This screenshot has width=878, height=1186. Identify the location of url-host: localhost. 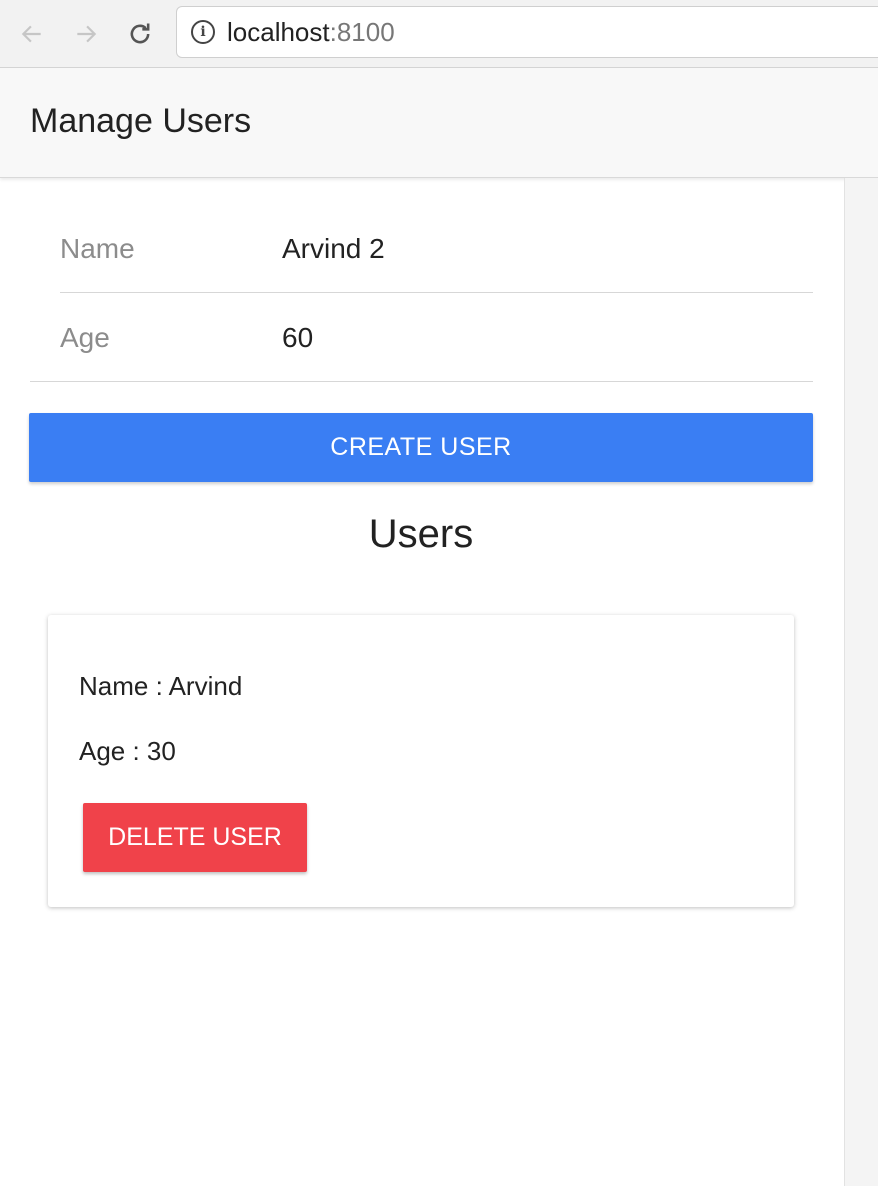
(278, 31).